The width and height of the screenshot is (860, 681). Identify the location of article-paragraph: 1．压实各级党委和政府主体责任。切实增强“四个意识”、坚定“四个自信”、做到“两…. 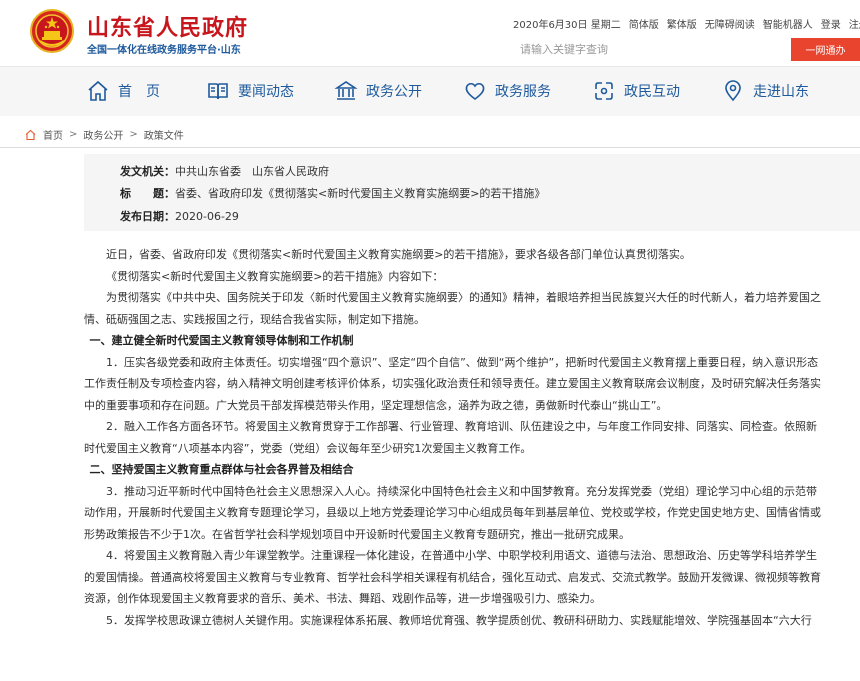
(452, 383).